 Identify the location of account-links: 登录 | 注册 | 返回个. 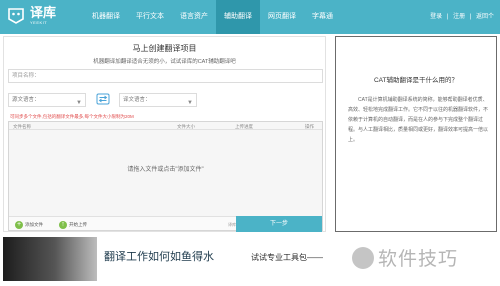
(460, 17).